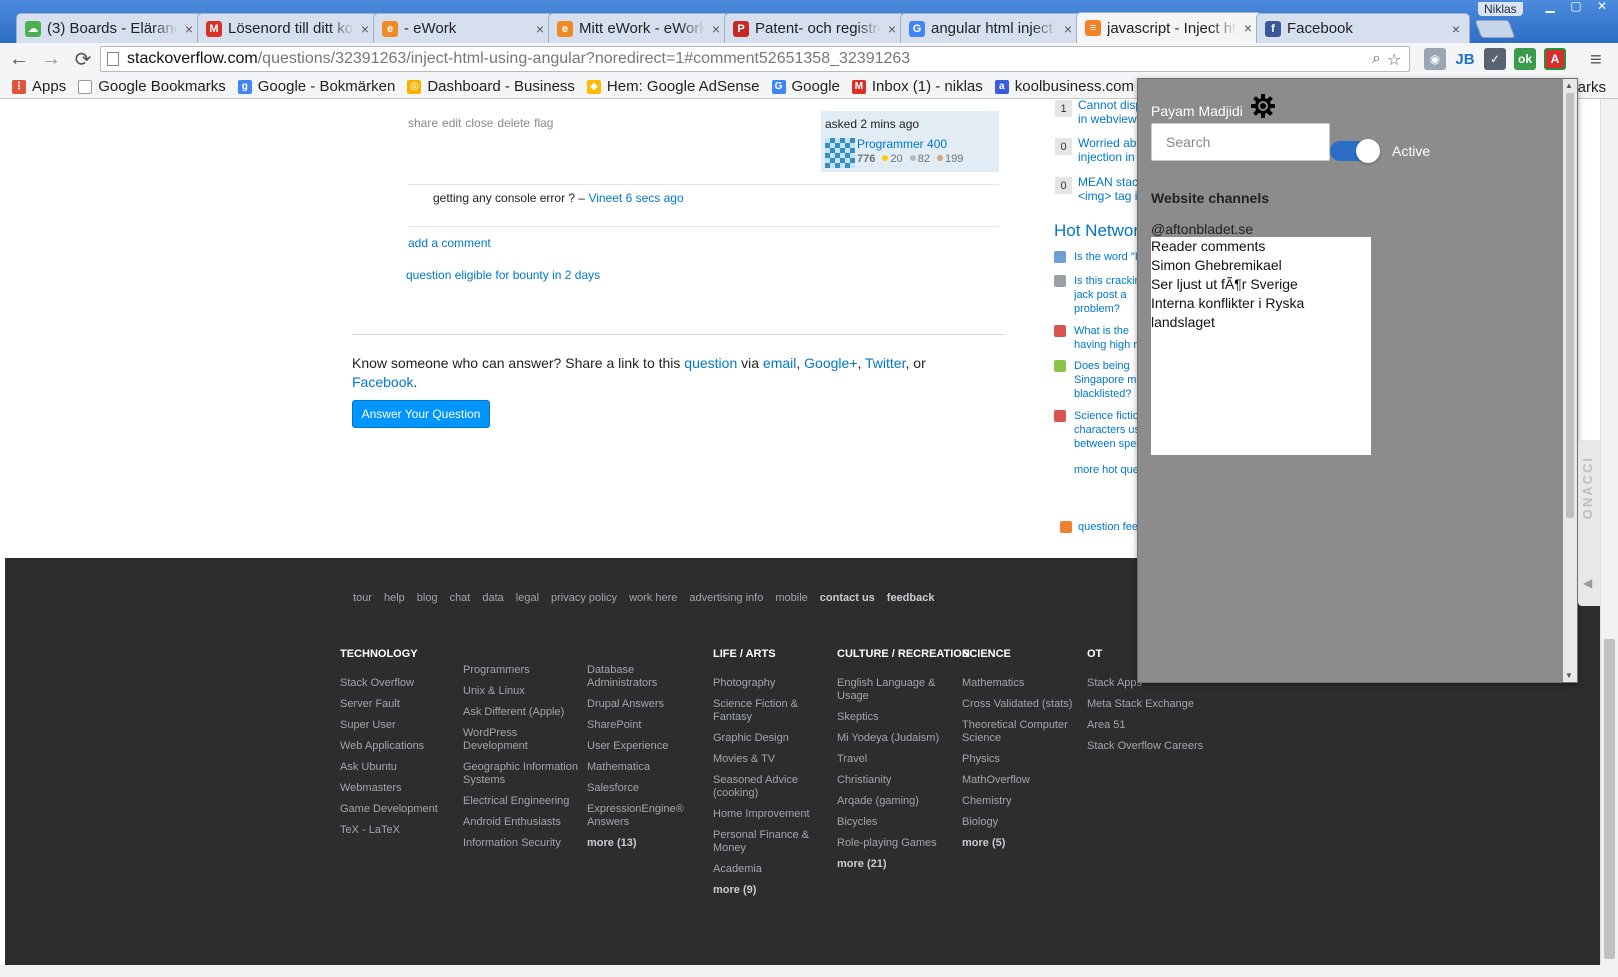 The image size is (1618, 977). What do you see at coordinates (902, 144) in the screenshot?
I see `asker-name: Programmer 400` at bounding box center [902, 144].